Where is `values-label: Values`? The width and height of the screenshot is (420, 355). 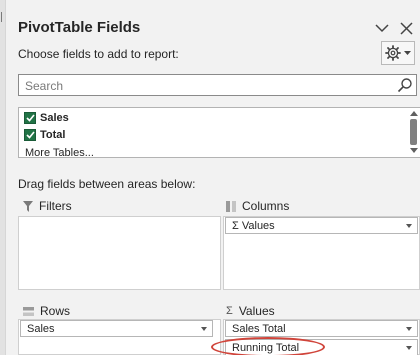
values-label: Values is located at coordinates (256, 311).